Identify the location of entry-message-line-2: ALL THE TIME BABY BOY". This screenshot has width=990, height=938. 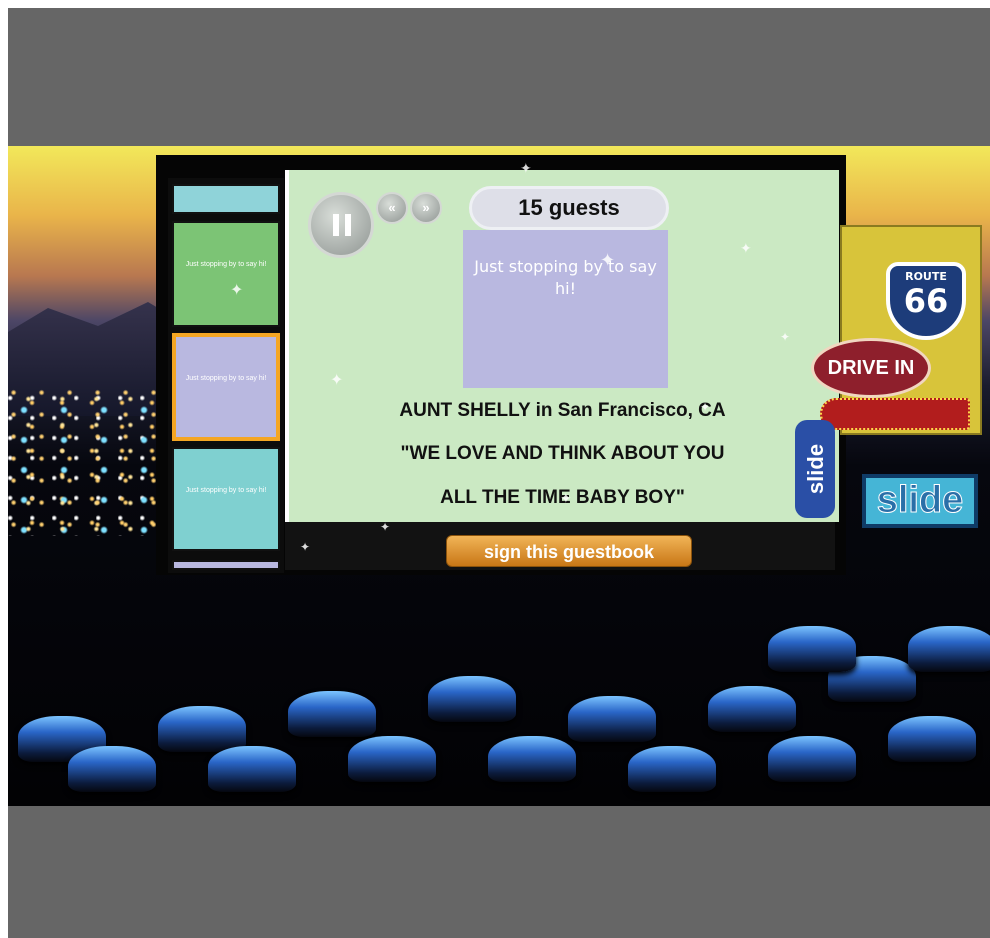
(562, 497).